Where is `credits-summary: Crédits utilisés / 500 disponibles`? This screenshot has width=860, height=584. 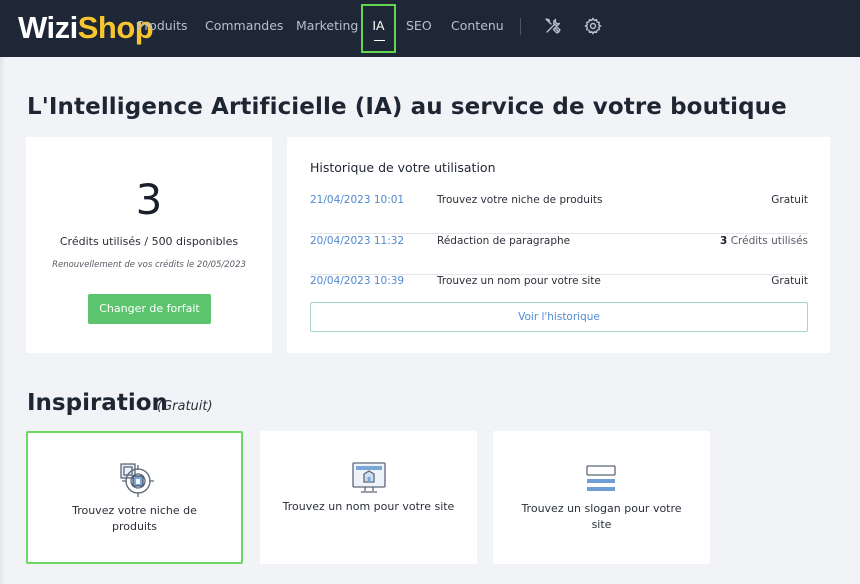 credits-summary: Crédits utilisés / 500 disponibles is located at coordinates (149, 241).